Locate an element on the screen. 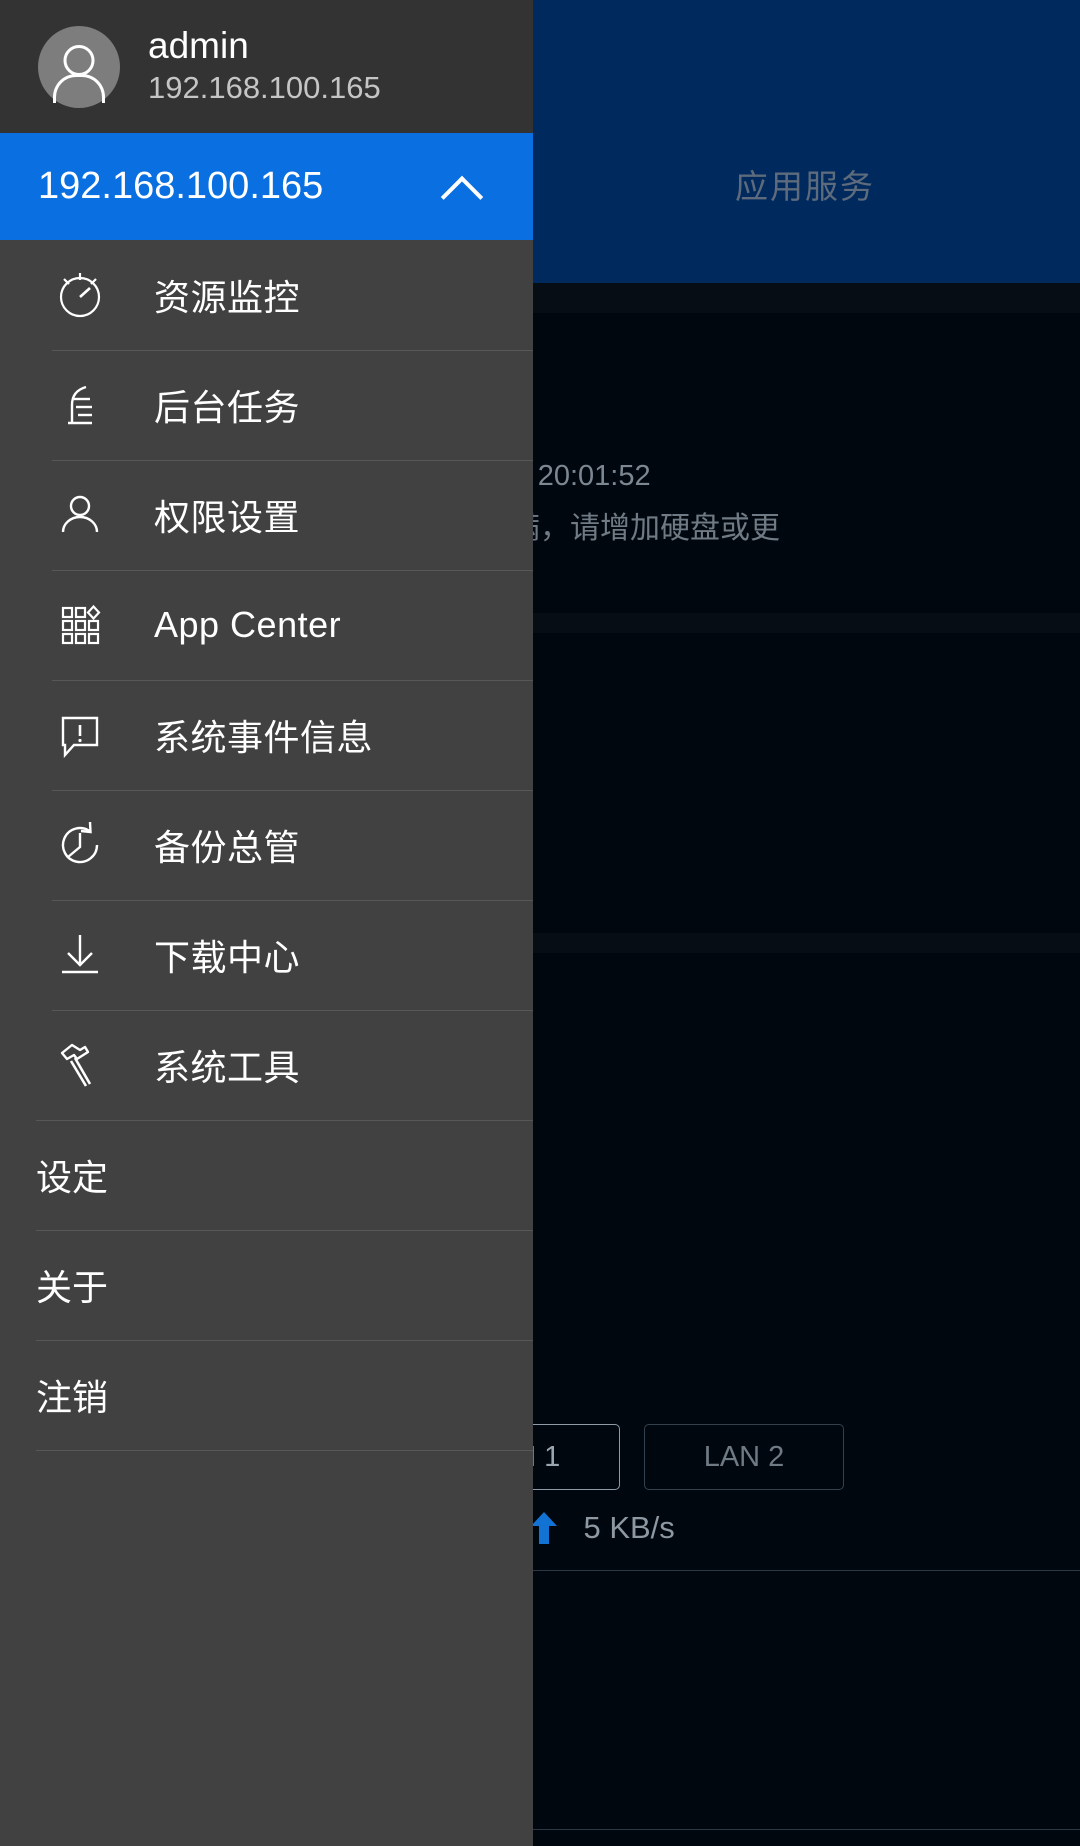 The image size is (1080, 1846). menu-item-background-tasks: 后台任务 is located at coordinates (266, 405).